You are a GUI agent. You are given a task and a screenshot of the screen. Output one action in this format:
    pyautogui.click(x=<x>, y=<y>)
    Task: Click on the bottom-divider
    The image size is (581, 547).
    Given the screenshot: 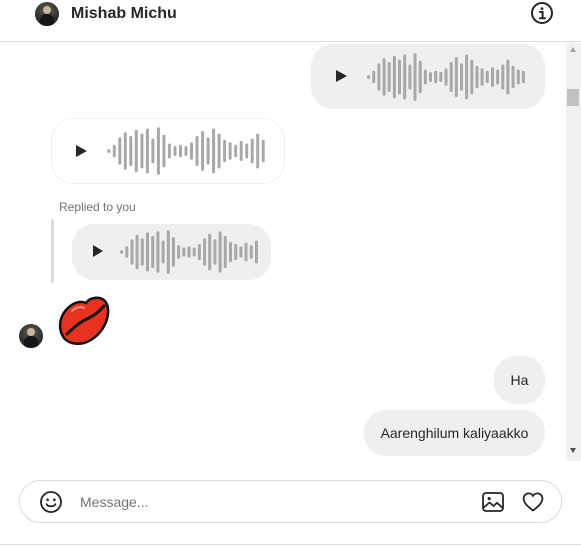 What is the action you would take?
    pyautogui.click(x=290, y=544)
    